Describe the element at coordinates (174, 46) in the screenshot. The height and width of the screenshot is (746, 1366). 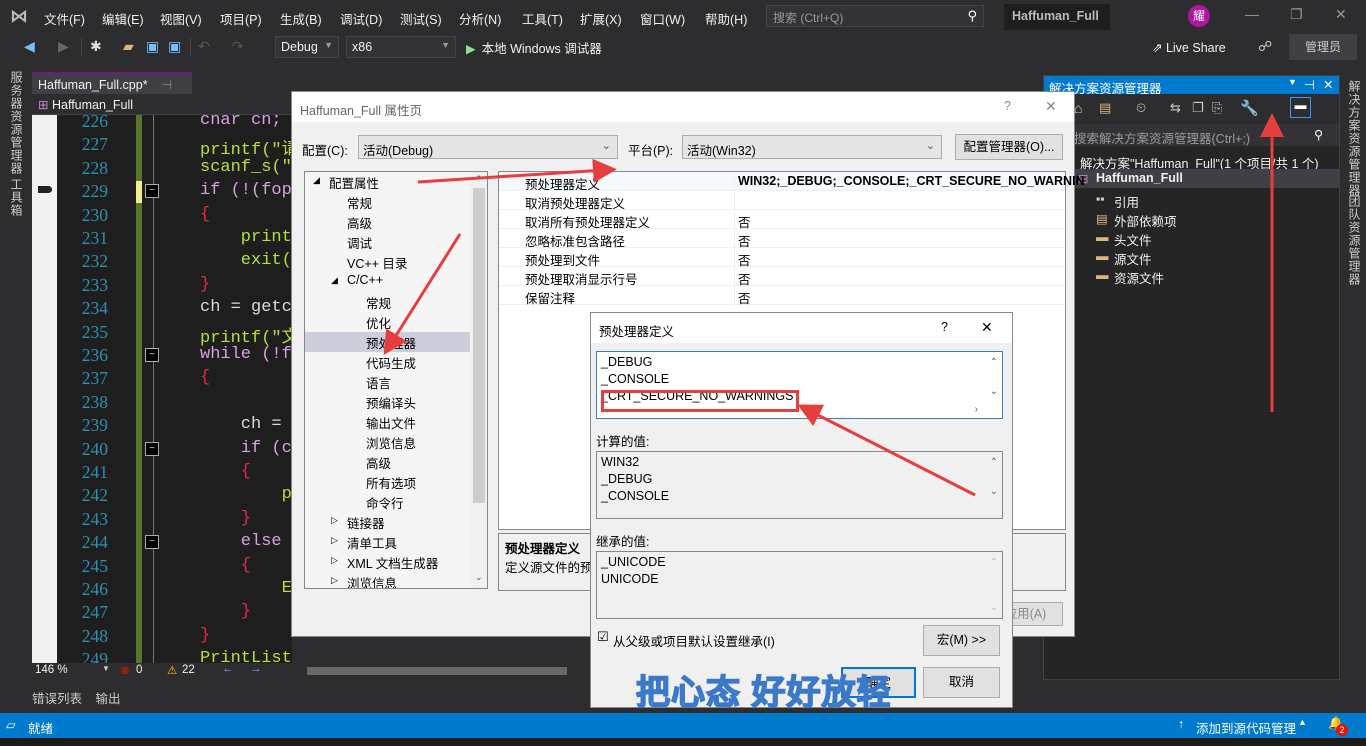
I see `save-all-icon: ▣` at that location.